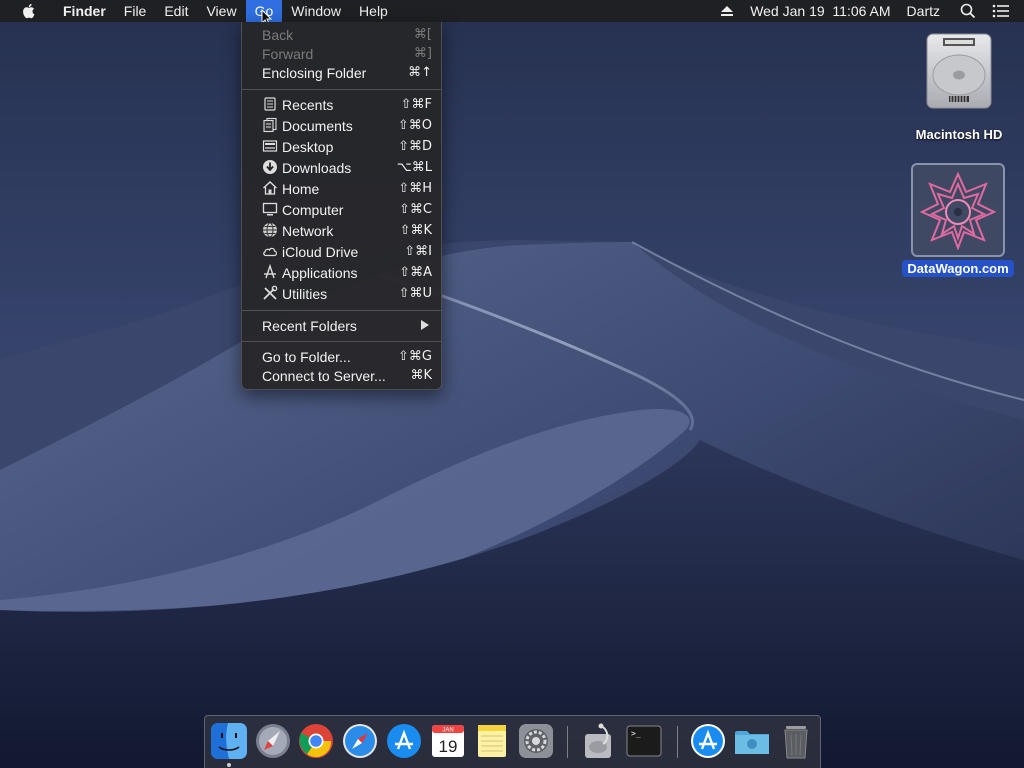 Image resolution: width=1024 pixels, height=768 pixels. I want to click on submenu-arrow-icon, so click(425, 325).